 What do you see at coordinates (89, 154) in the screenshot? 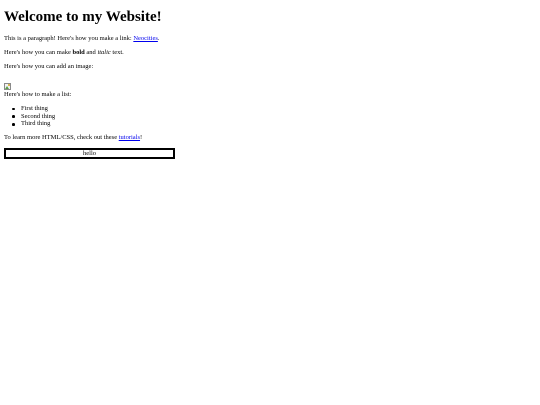
I see `hello-button: hello` at bounding box center [89, 154].